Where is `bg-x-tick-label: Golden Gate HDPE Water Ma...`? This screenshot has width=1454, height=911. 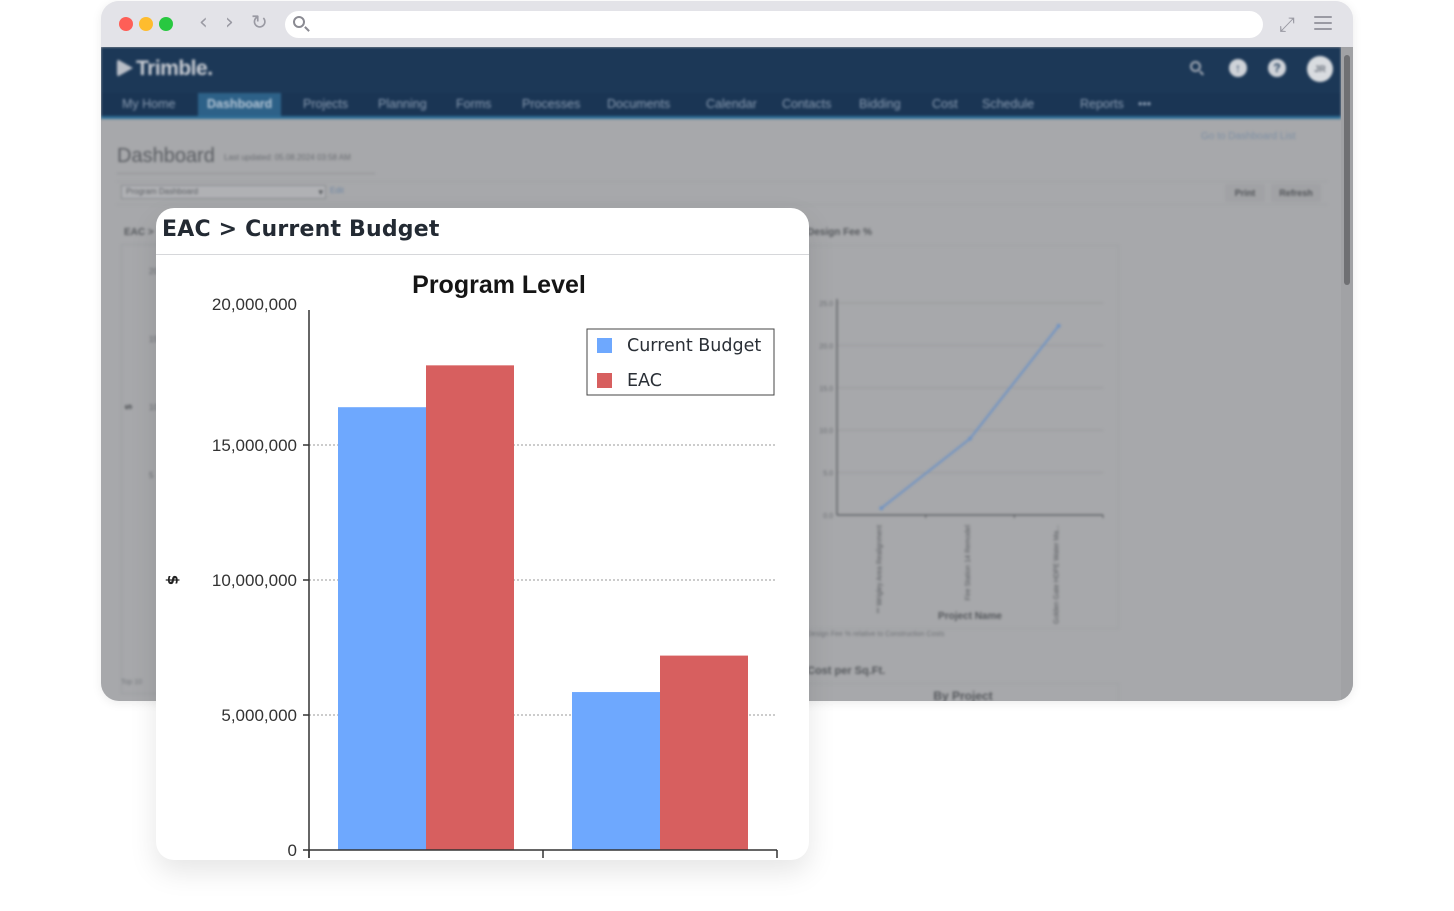
bg-x-tick-label: Golden Gate HDPE Water Ma... is located at coordinates (1057, 574).